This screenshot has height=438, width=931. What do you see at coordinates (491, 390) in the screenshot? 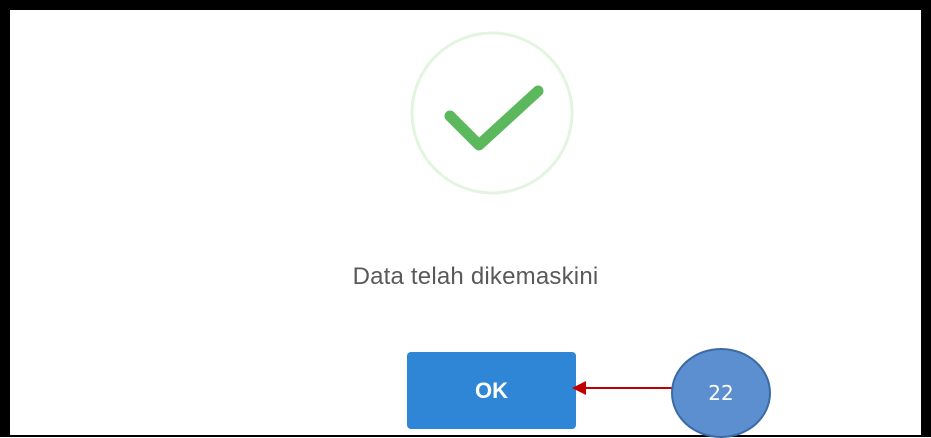
I see `ok-button: OK` at bounding box center [491, 390].